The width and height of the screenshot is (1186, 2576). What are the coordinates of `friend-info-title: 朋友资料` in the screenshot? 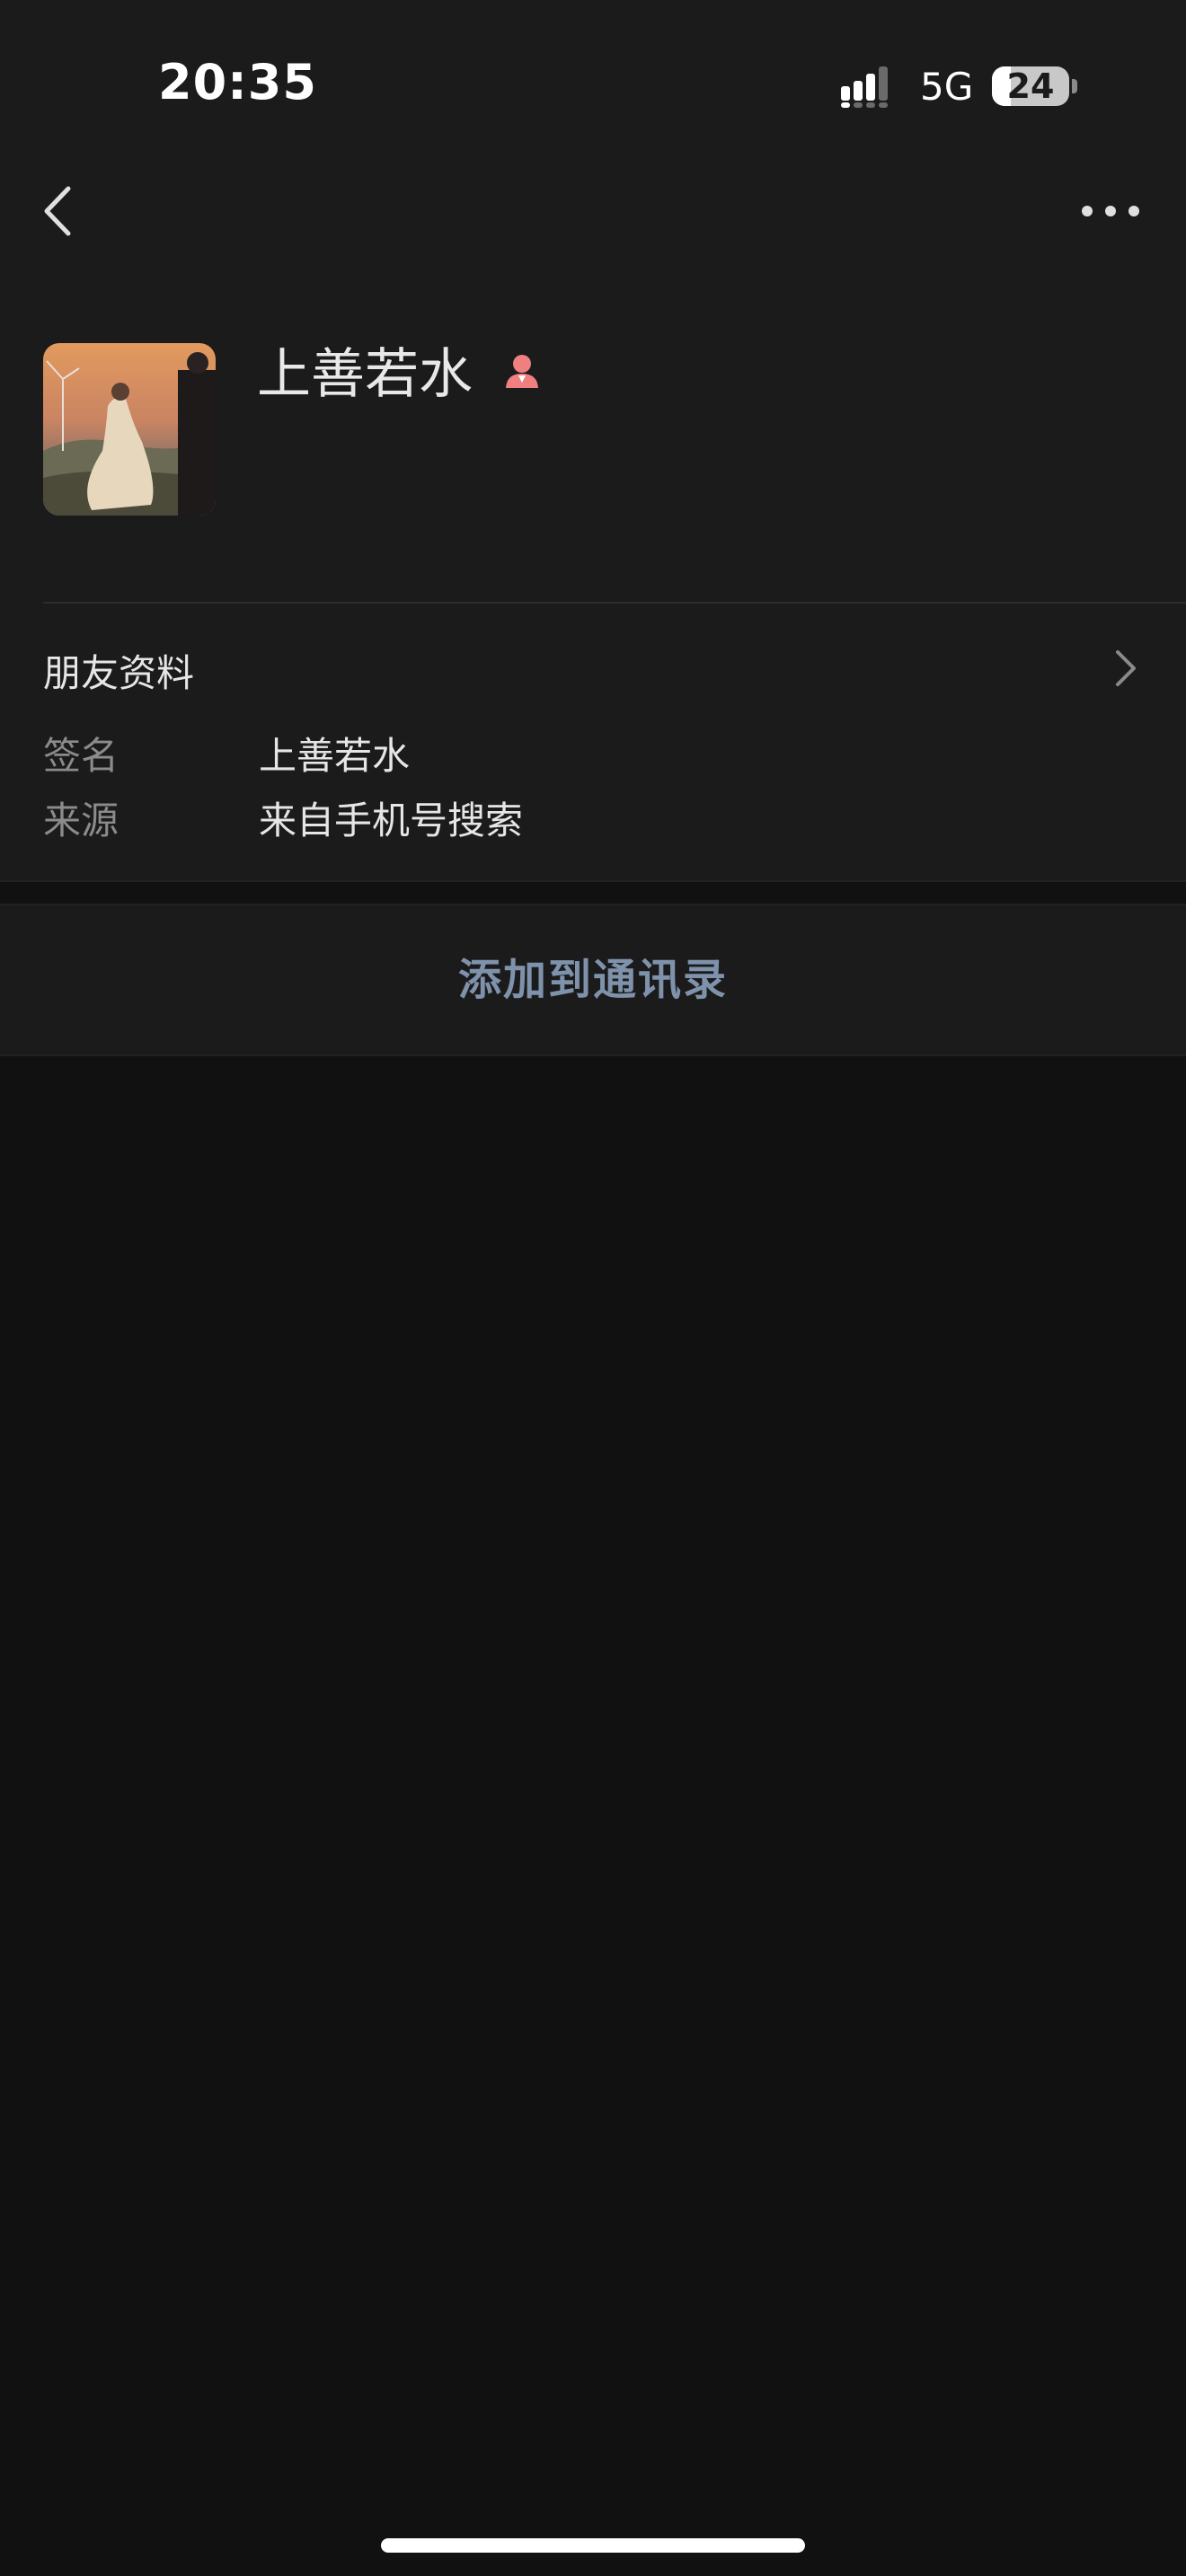 It's located at (118, 670).